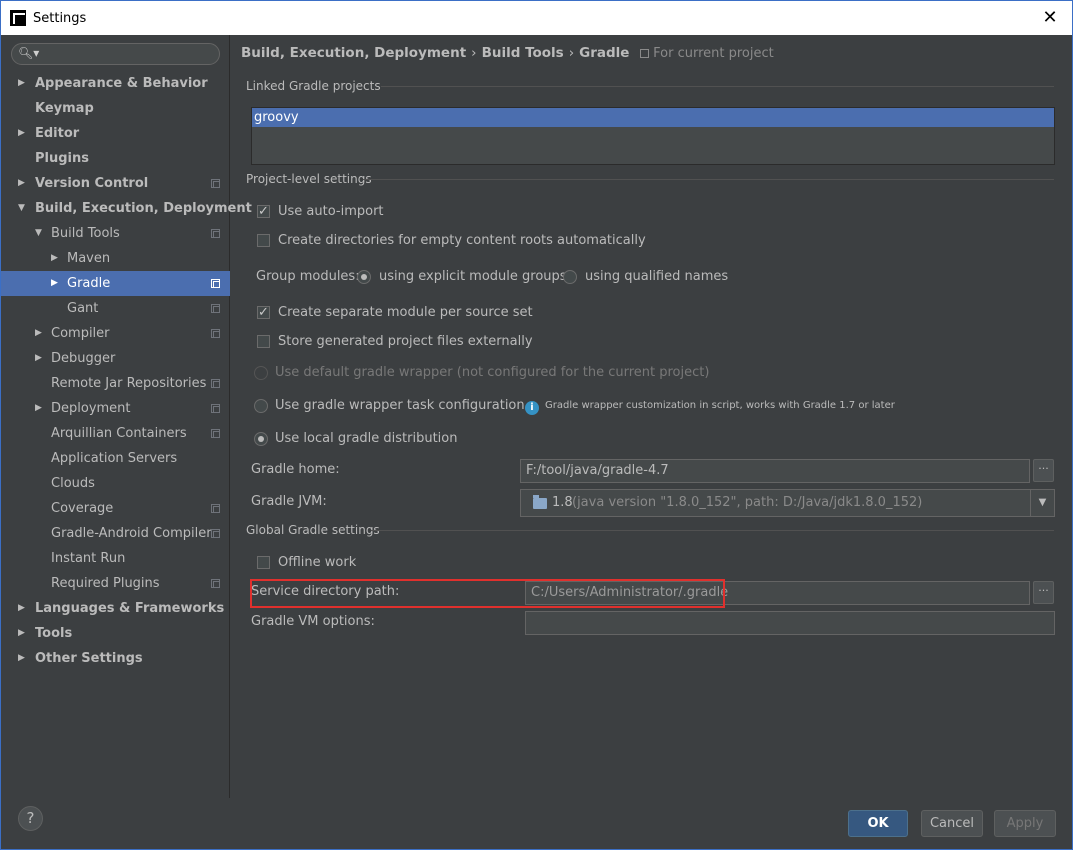 This screenshot has width=1073, height=850. I want to click on sidebar-item-editor: ▶ Editor, so click(115, 133).